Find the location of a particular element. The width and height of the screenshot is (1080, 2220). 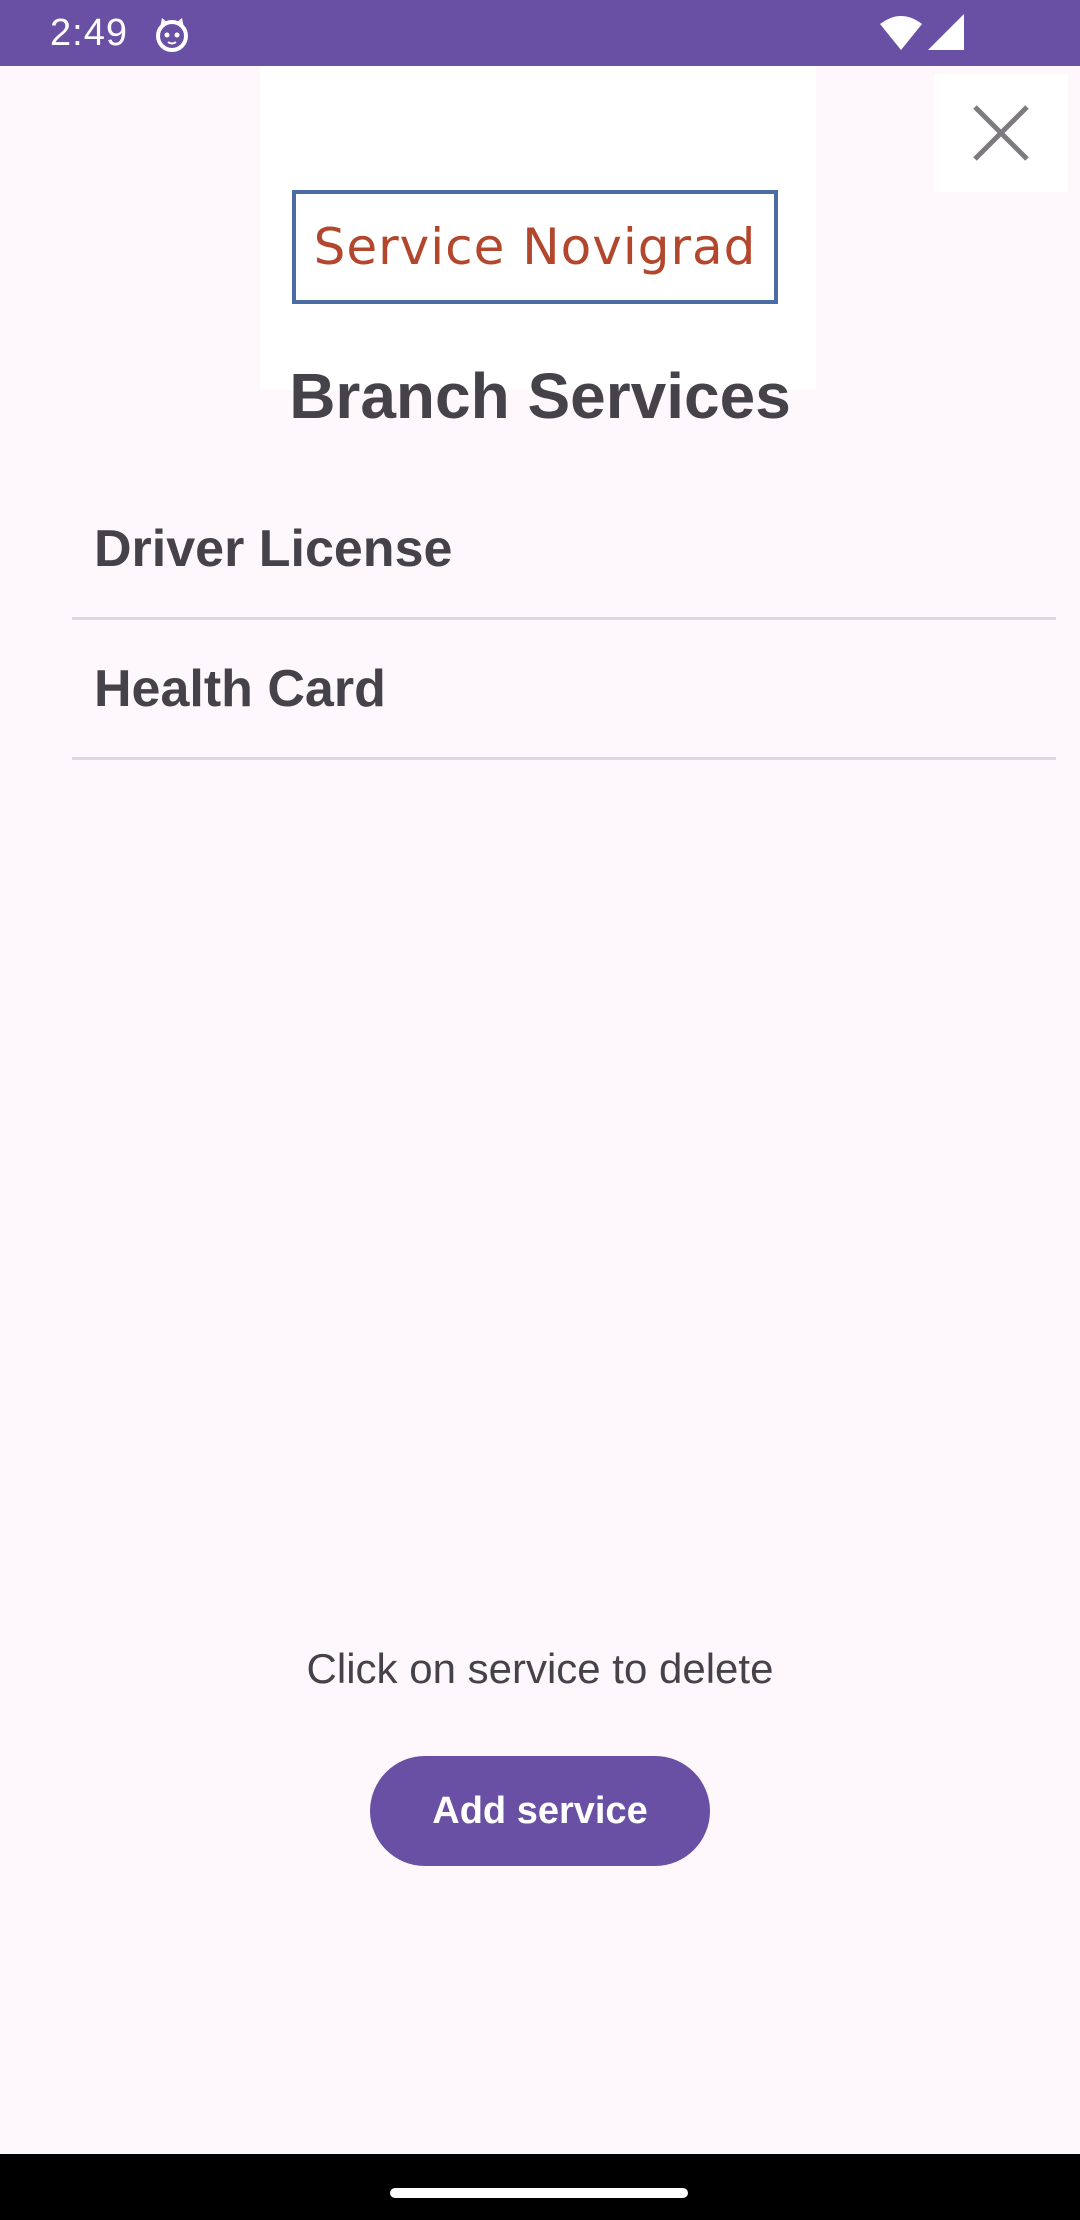

close-icon is located at coordinates (1001, 133).